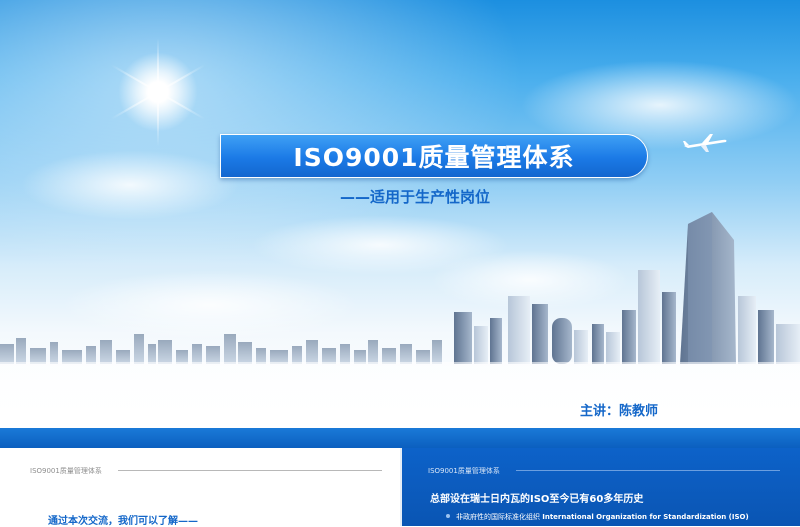 The width and height of the screenshot is (800, 527). I want to click on presenter-label: 主讲：陈教师, so click(619, 411).